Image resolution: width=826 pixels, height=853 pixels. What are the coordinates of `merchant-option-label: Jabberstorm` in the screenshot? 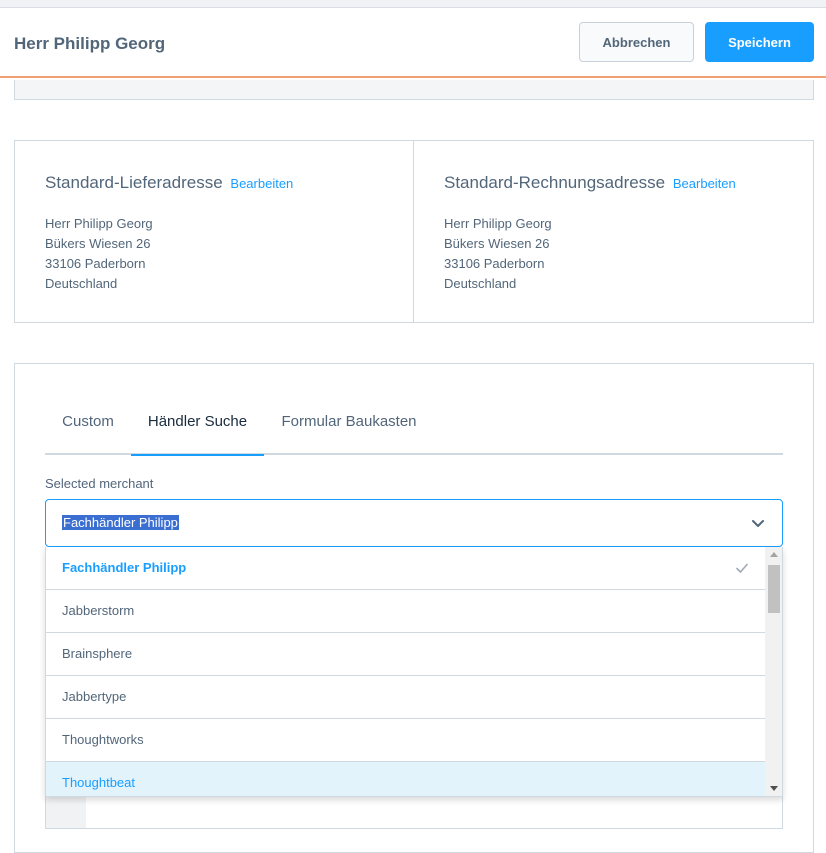 It's located at (98, 610).